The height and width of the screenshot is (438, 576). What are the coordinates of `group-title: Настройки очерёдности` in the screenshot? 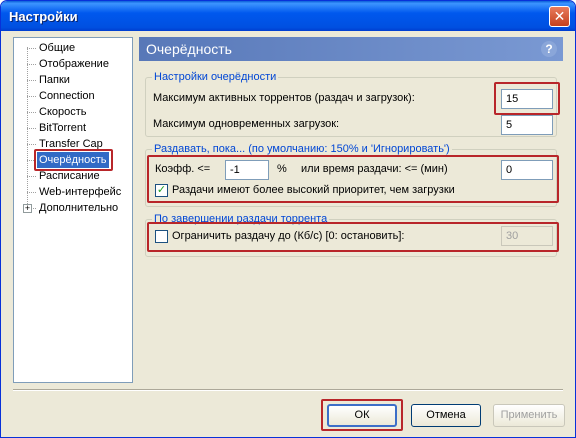 It's located at (215, 77).